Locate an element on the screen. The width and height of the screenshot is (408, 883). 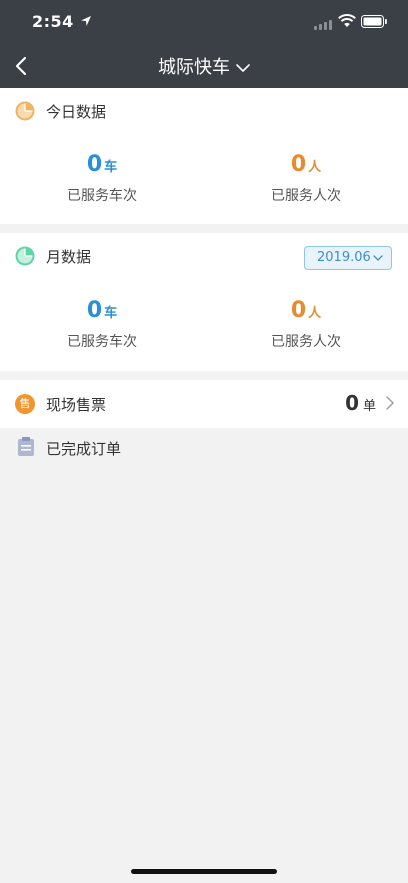
wifi-icon is located at coordinates (347, 20).